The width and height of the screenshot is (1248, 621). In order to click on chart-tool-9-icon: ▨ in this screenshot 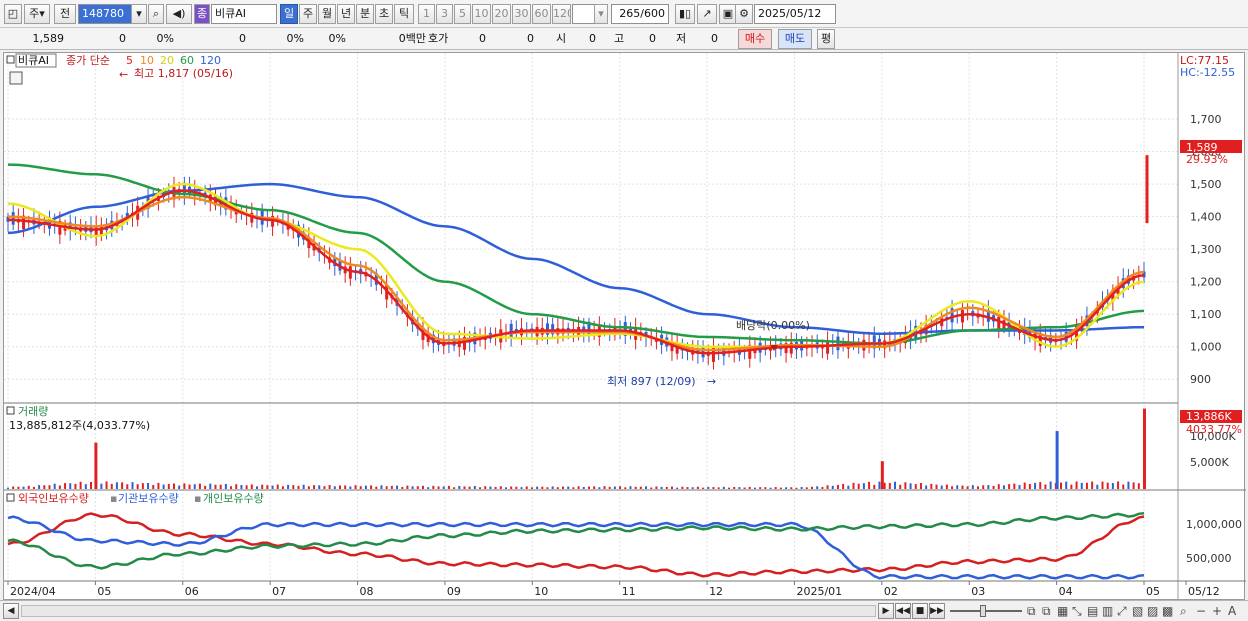, I will do `click(1152, 611)`.